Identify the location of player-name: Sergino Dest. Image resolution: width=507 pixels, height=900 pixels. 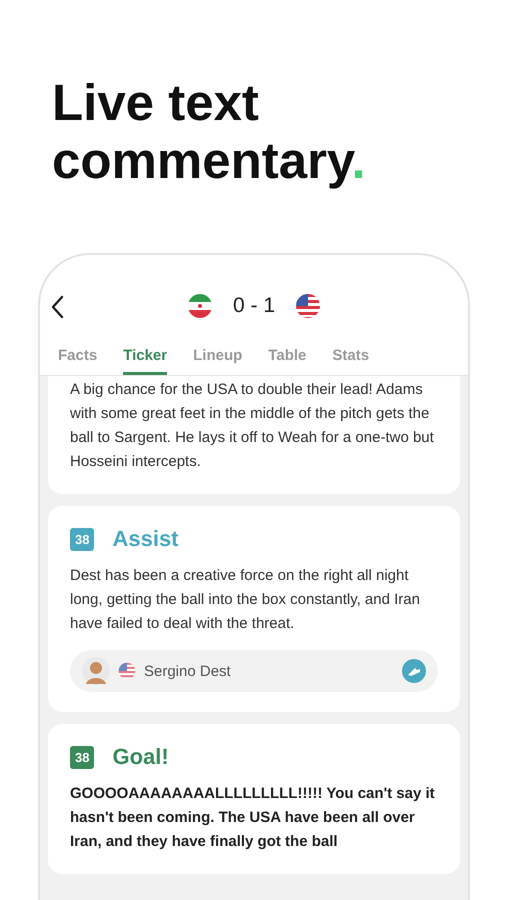
(188, 671).